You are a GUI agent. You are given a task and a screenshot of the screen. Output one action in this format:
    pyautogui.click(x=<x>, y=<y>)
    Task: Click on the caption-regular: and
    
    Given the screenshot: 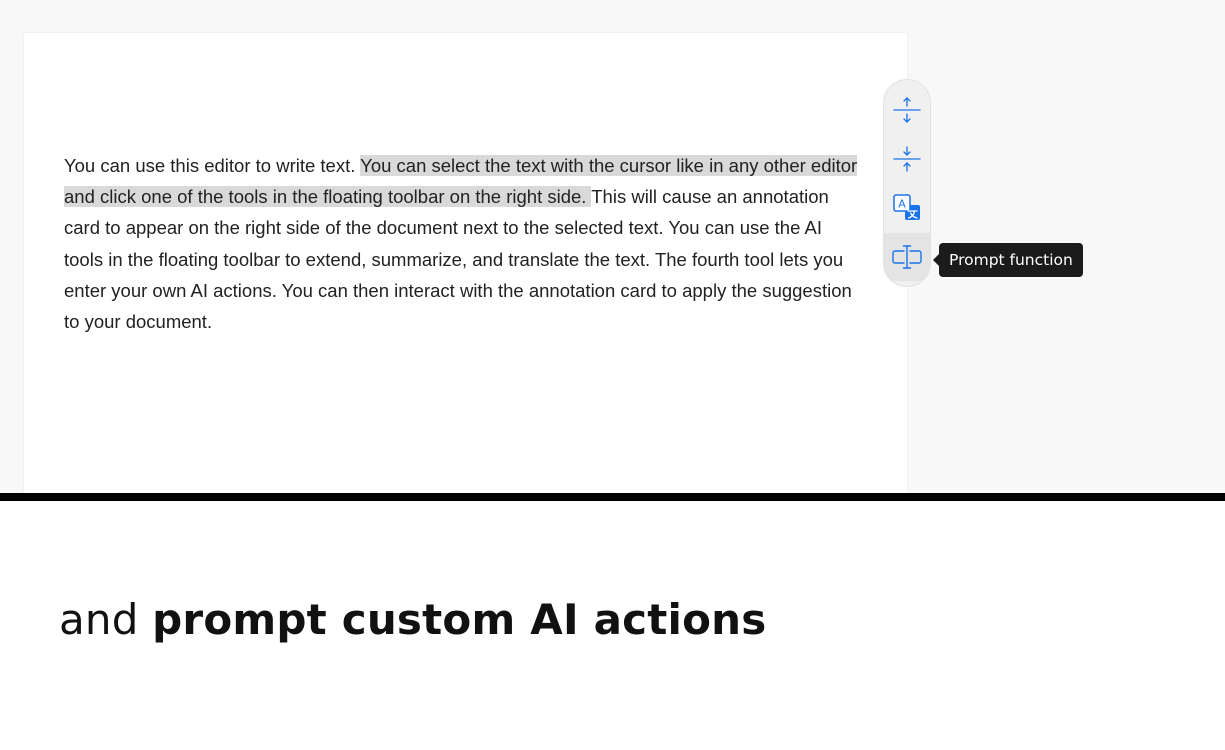 What is the action you would take?
    pyautogui.click(x=106, y=619)
    